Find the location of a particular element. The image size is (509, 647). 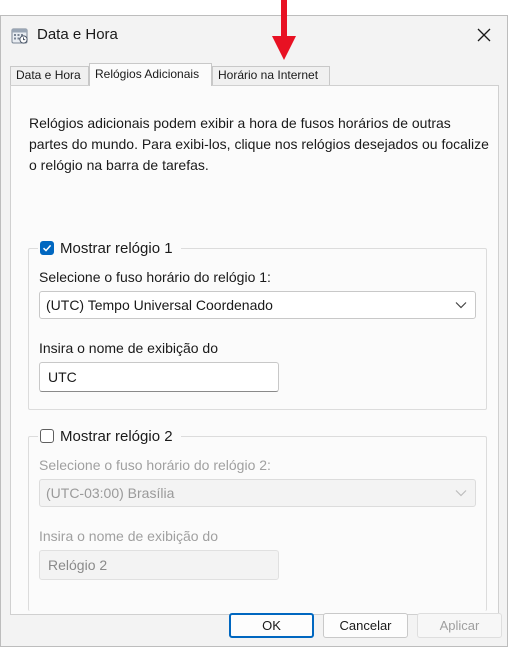

dialog-title: Data e Hora is located at coordinates (77, 34).